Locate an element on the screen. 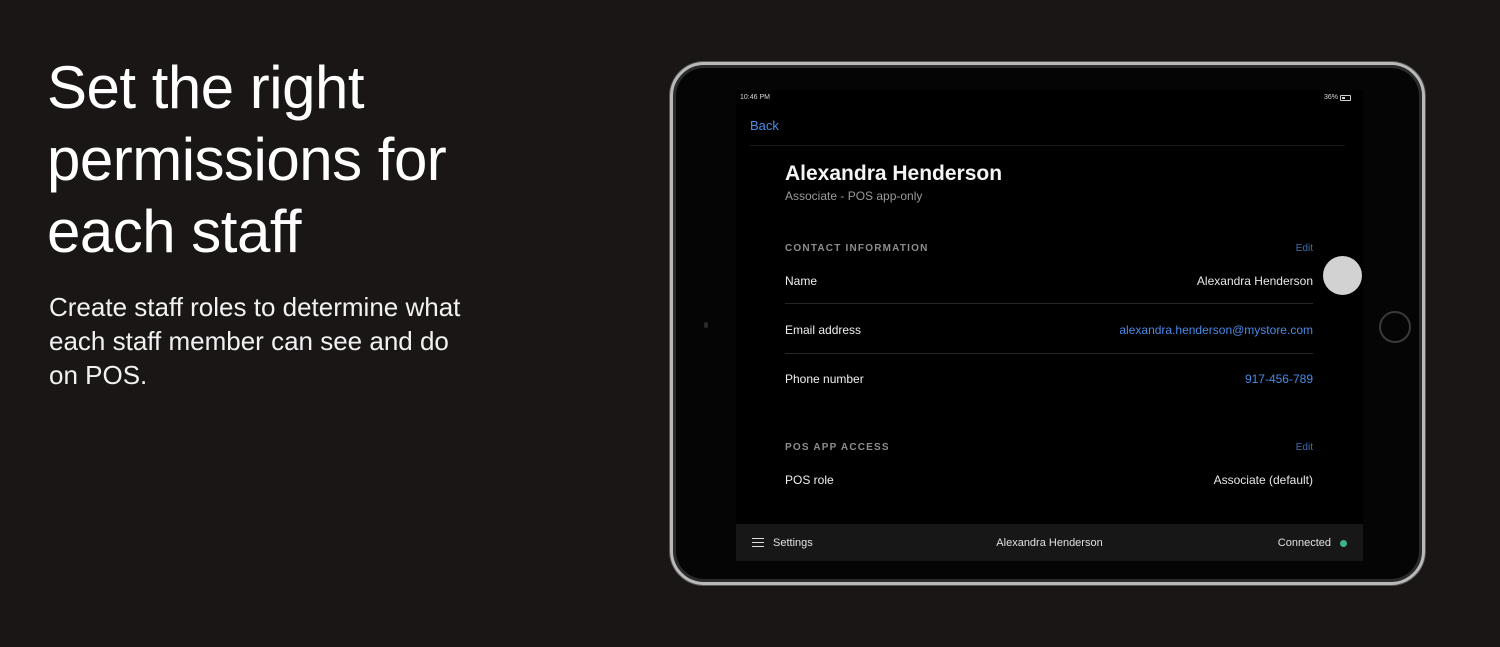 The width and height of the screenshot is (1500, 647). phone-label: Phone number is located at coordinates (824, 379).